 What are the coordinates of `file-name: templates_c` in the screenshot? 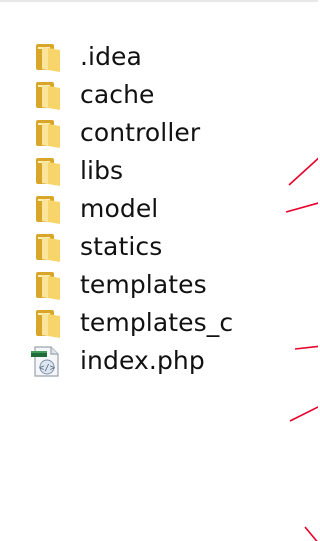 It's located at (157, 322).